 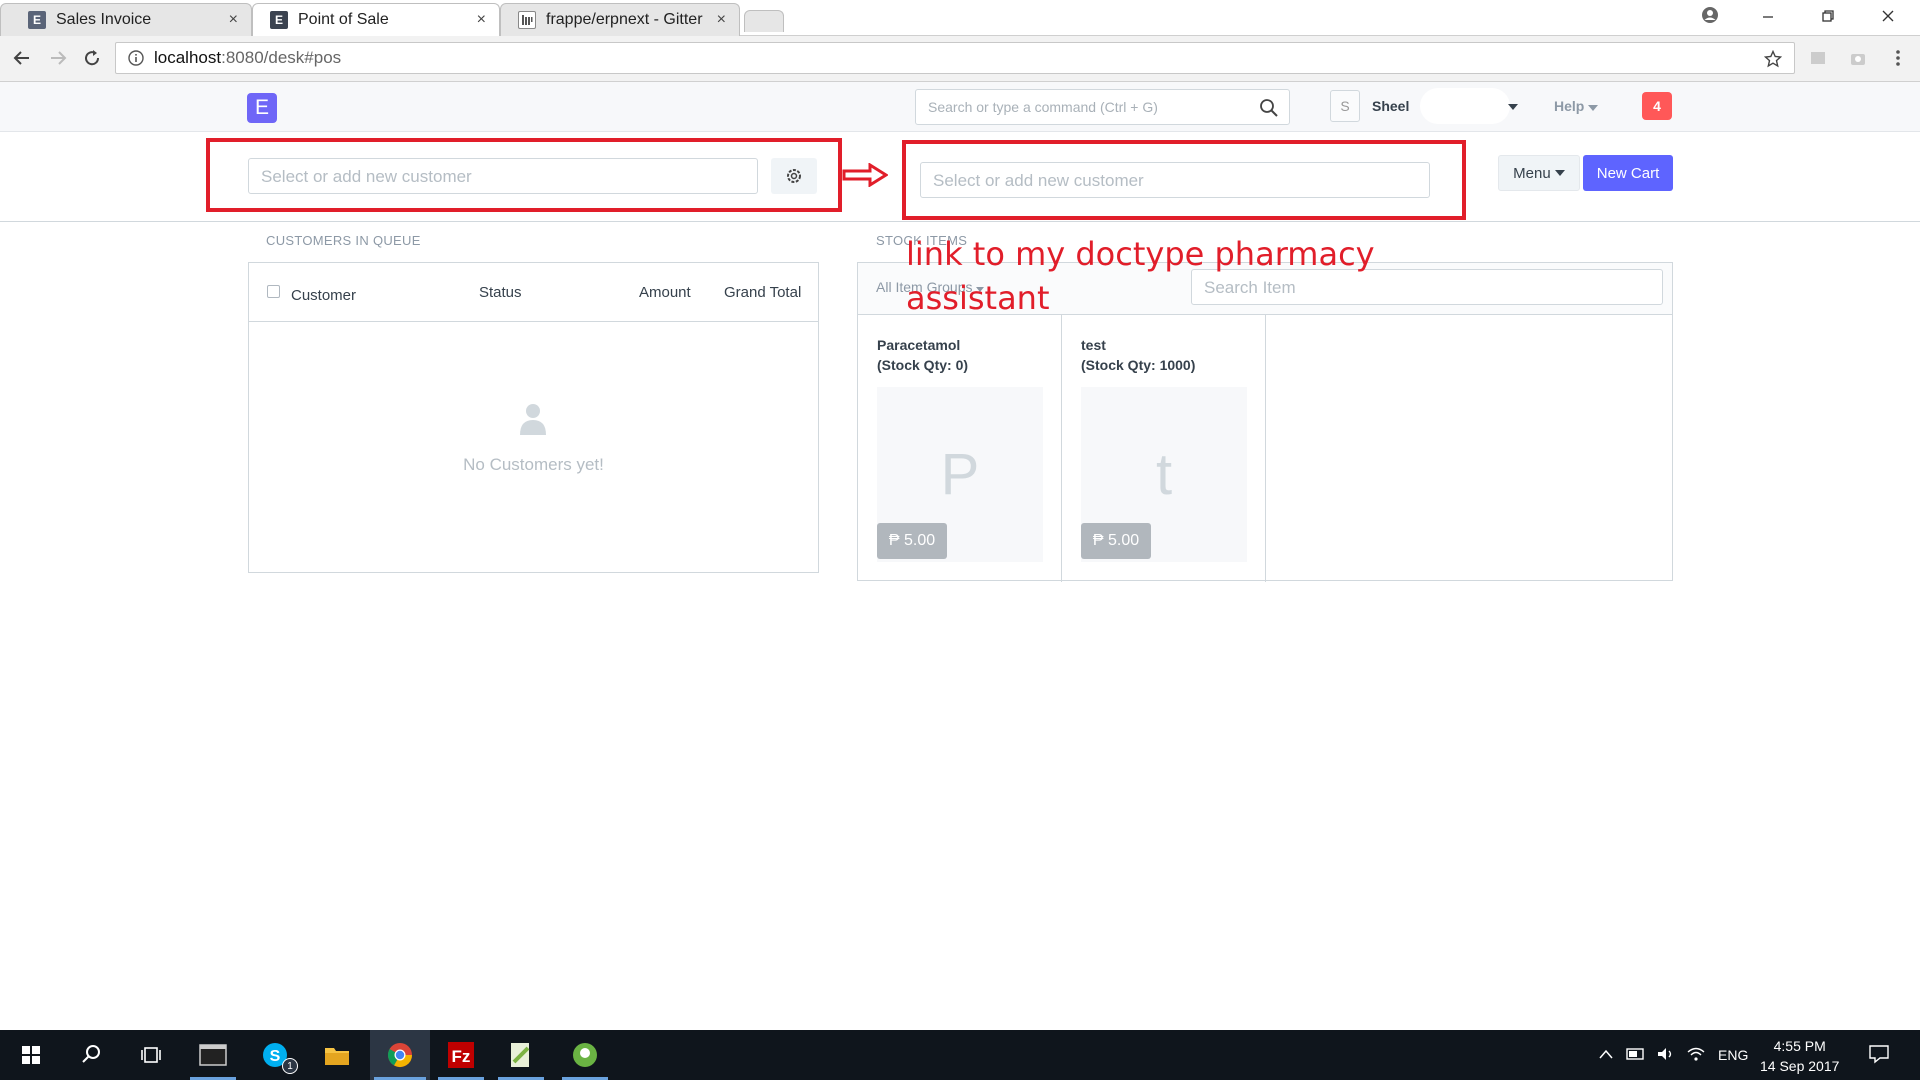 I want to click on select-all-checkbox, so click(x=273, y=291).